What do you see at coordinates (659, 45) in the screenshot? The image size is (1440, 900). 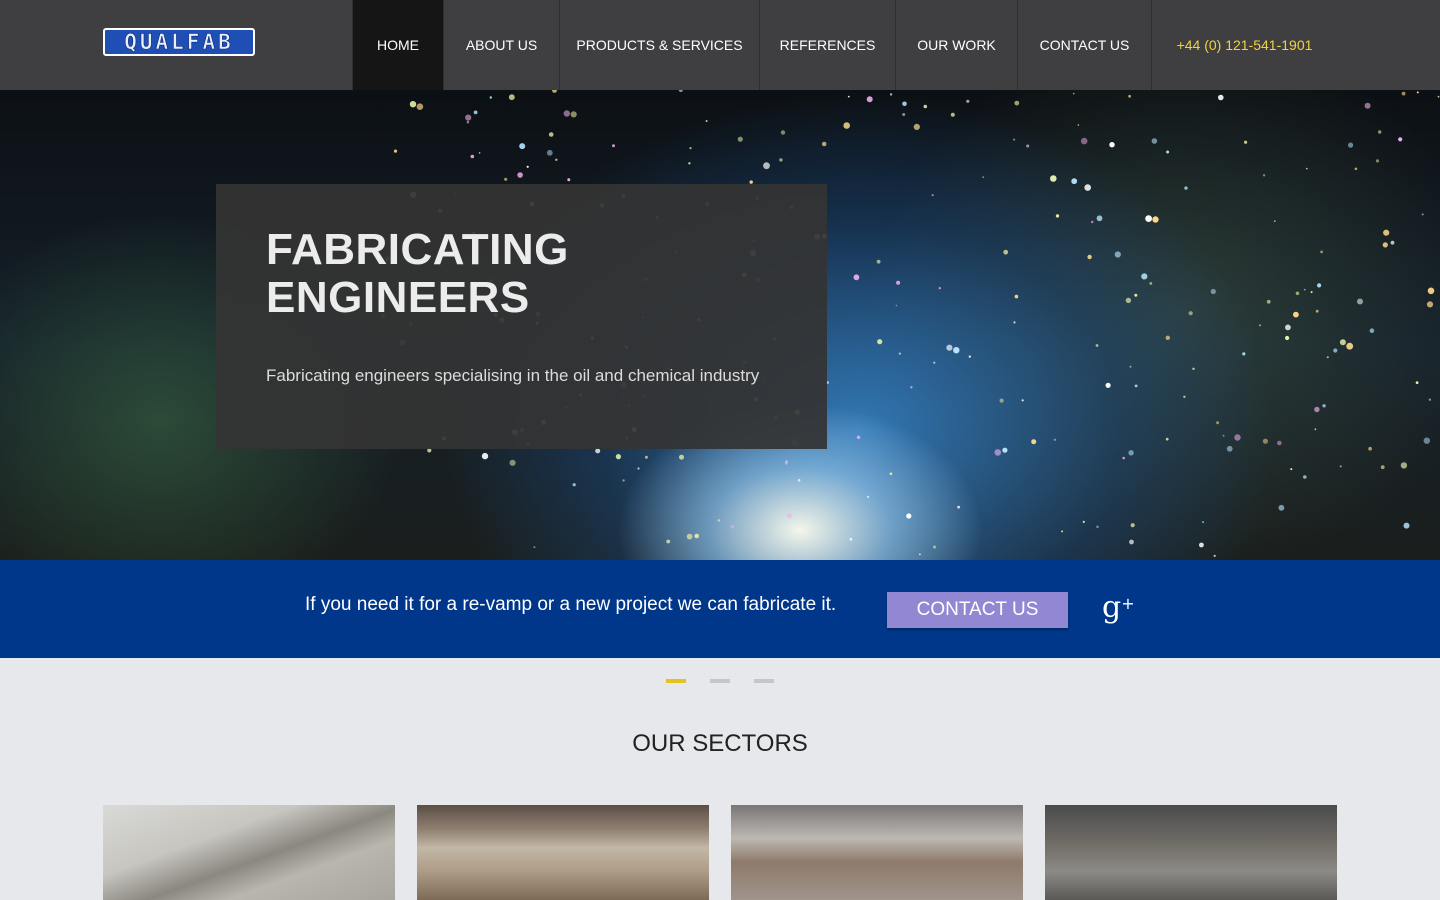 I see `nav-products-services: PRODUCTS & SERVICES` at bounding box center [659, 45].